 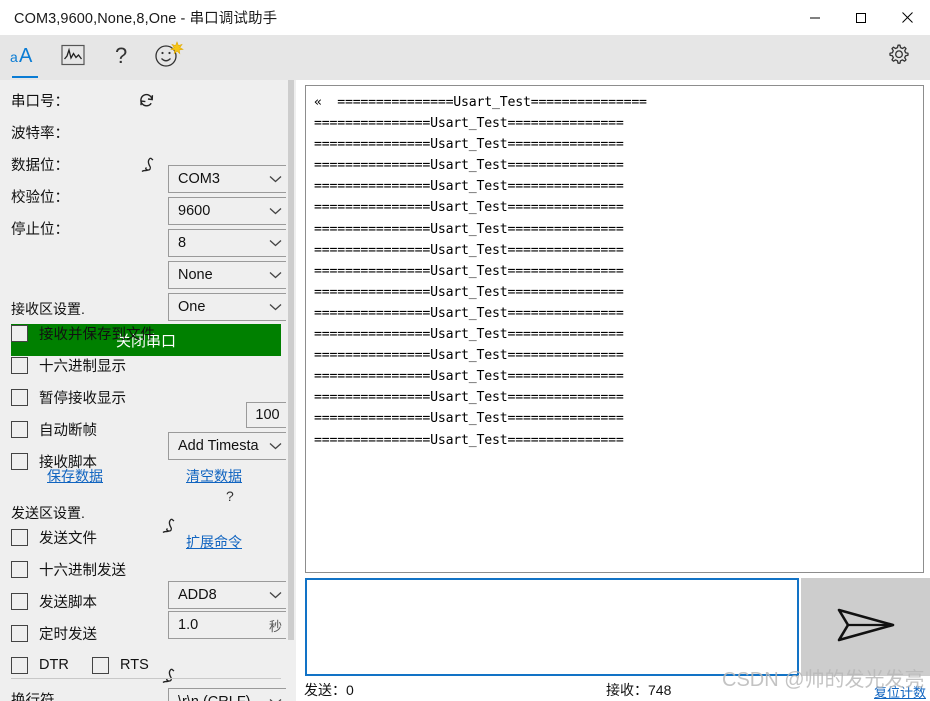 What do you see at coordinates (97, 334) in the screenshot?
I see `label-save-to-file: 接收并保存到文件` at bounding box center [97, 334].